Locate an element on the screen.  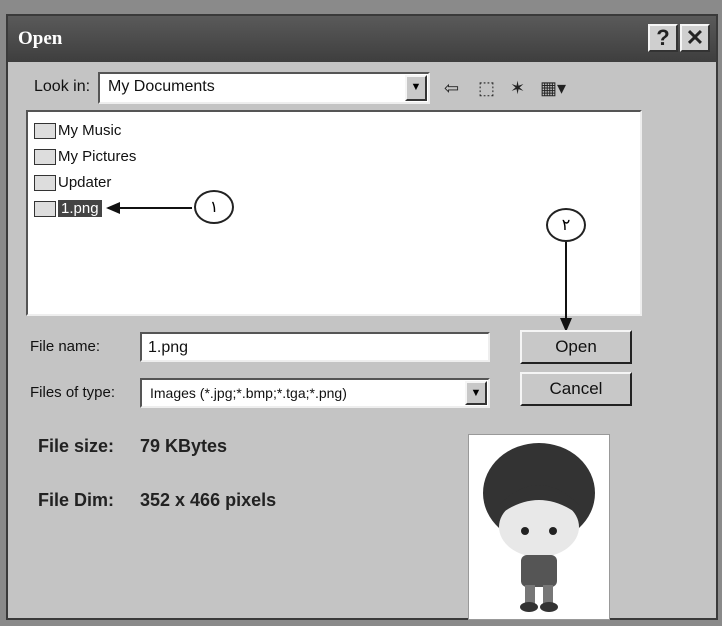
file-type-dropdown: Images (*.jpg;*.bmp;*.tga;*.png) ▼ is located at coordinates (315, 393).